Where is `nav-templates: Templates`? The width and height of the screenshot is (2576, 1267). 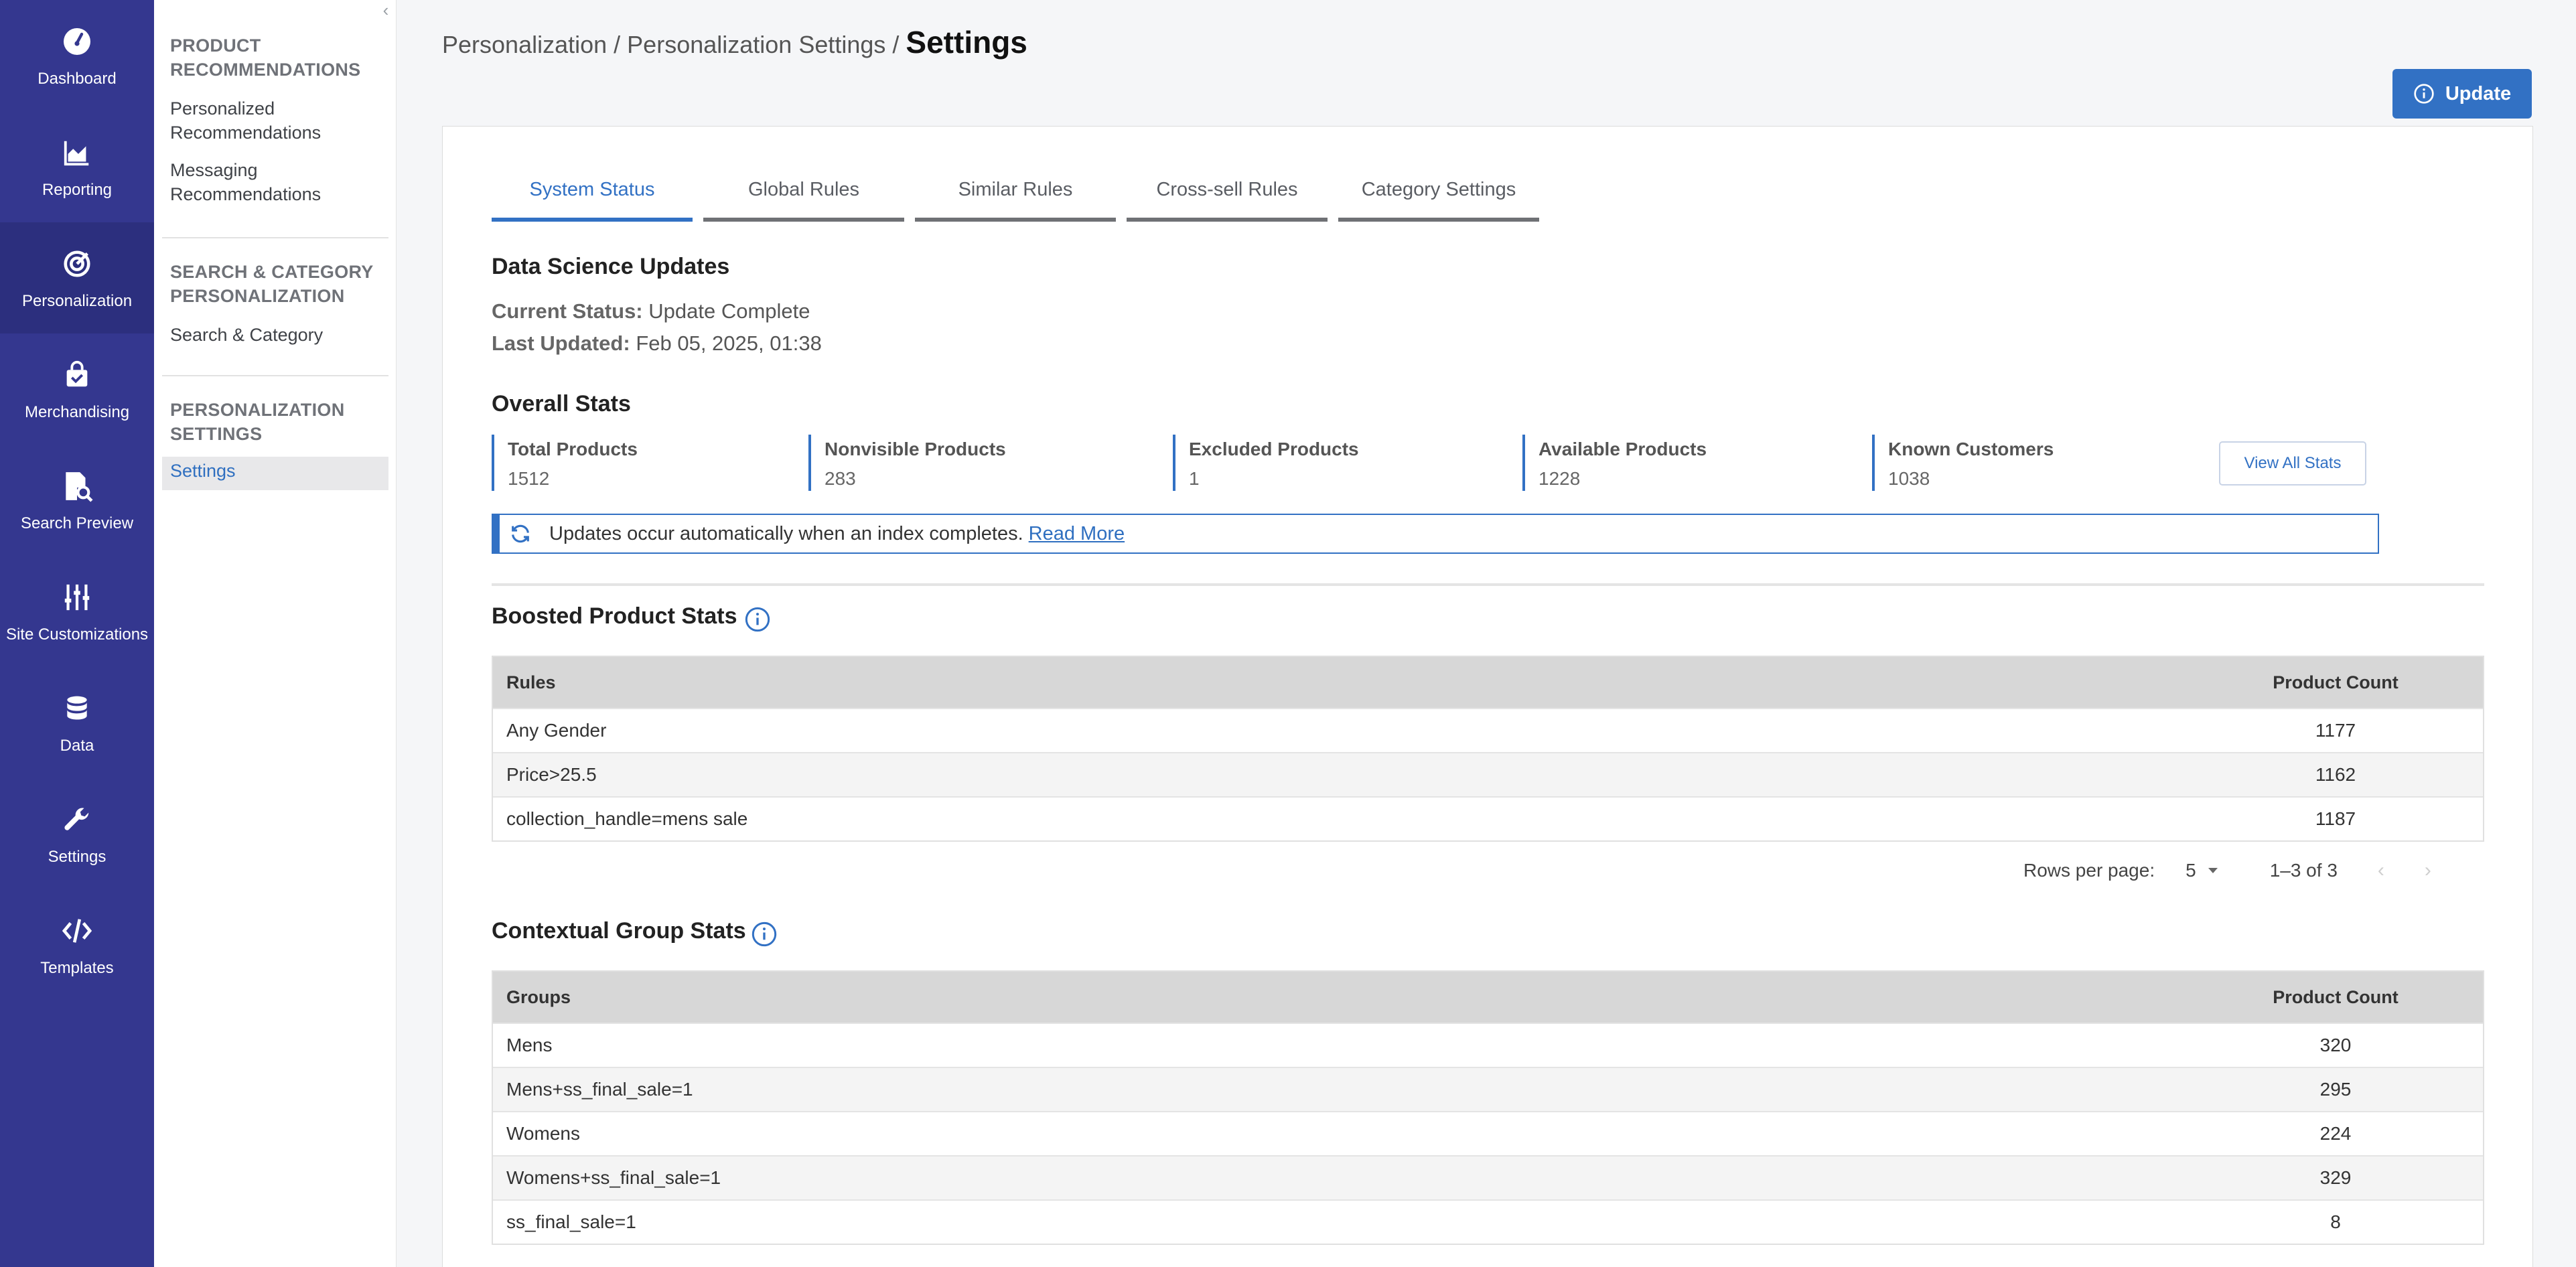 nav-templates: Templates is located at coordinates (77, 944).